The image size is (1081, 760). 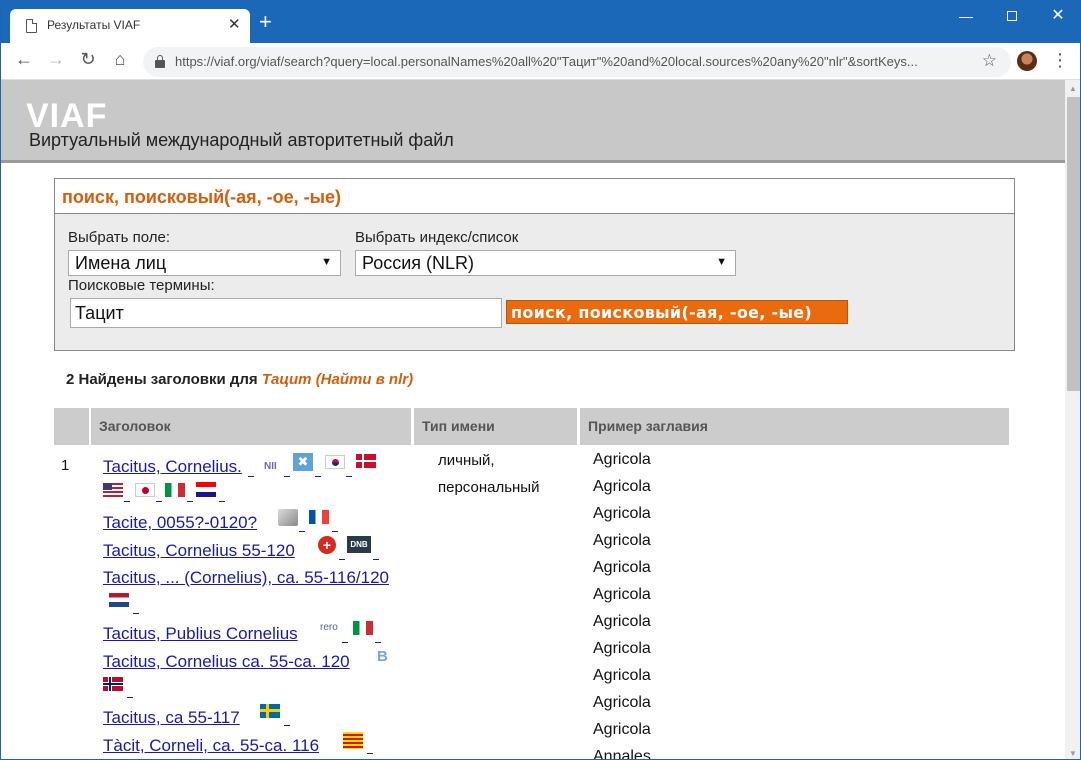 What do you see at coordinates (113, 684) in the screenshot?
I see `norway-flag-icon` at bounding box center [113, 684].